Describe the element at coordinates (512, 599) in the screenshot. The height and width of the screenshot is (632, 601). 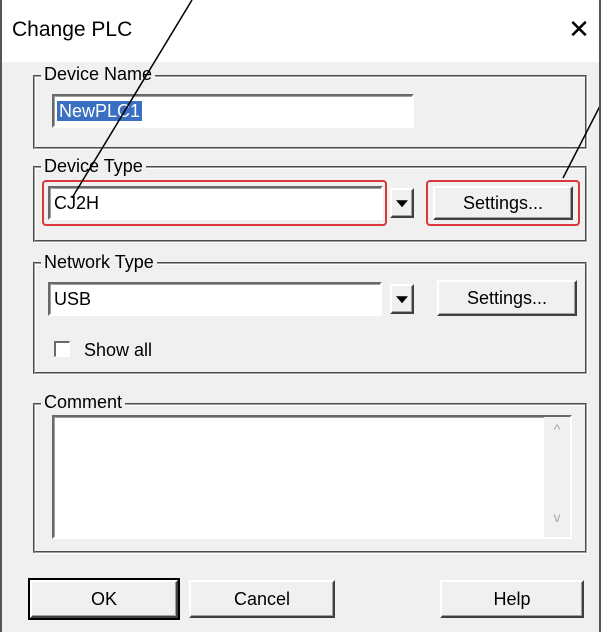
I see `help-button: Help` at that location.